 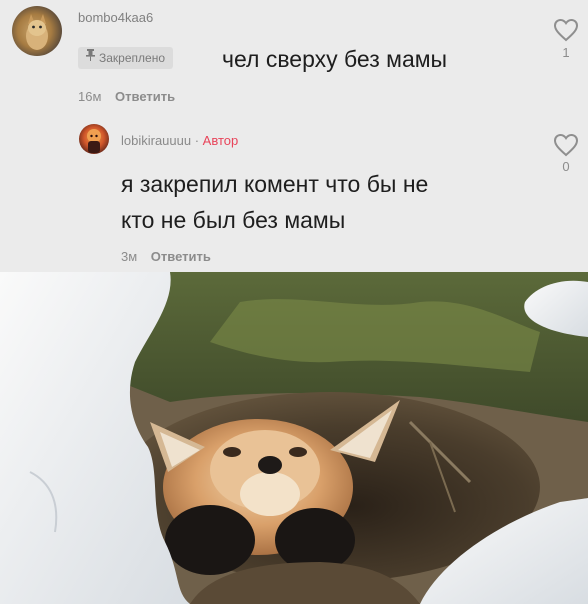 I want to click on cat-avatar-image, so click(x=37, y=32).